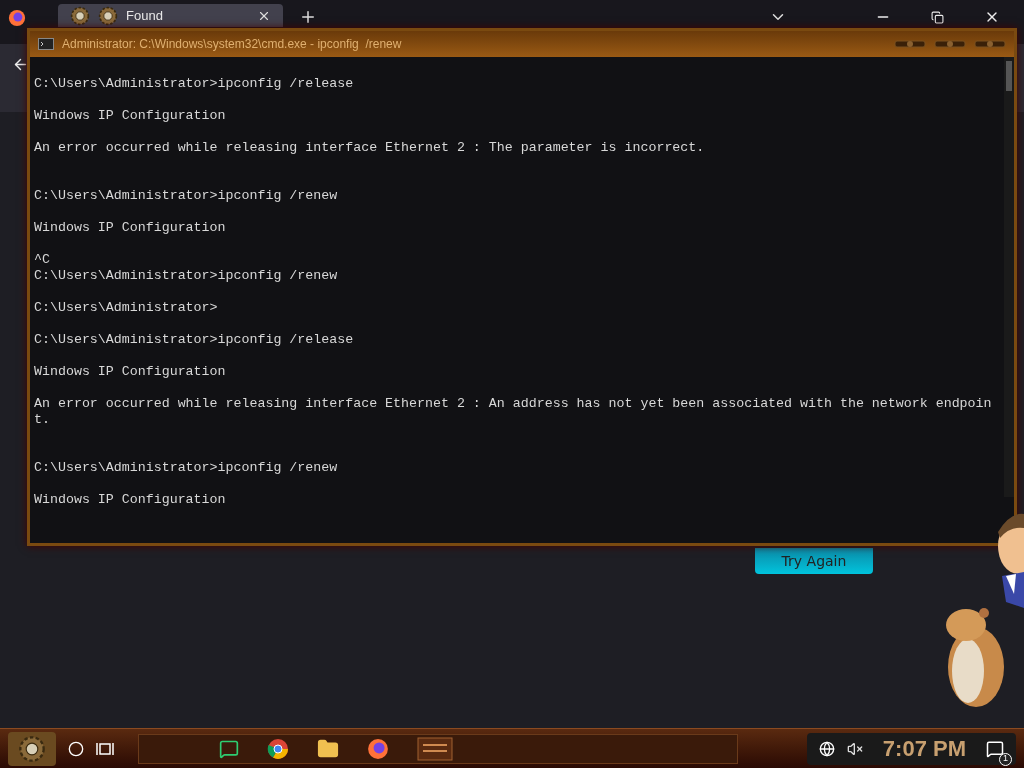 This screenshot has width=1024, height=768. What do you see at coordinates (145, 15) in the screenshot?
I see `tab-title: Found` at bounding box center [145, 15].